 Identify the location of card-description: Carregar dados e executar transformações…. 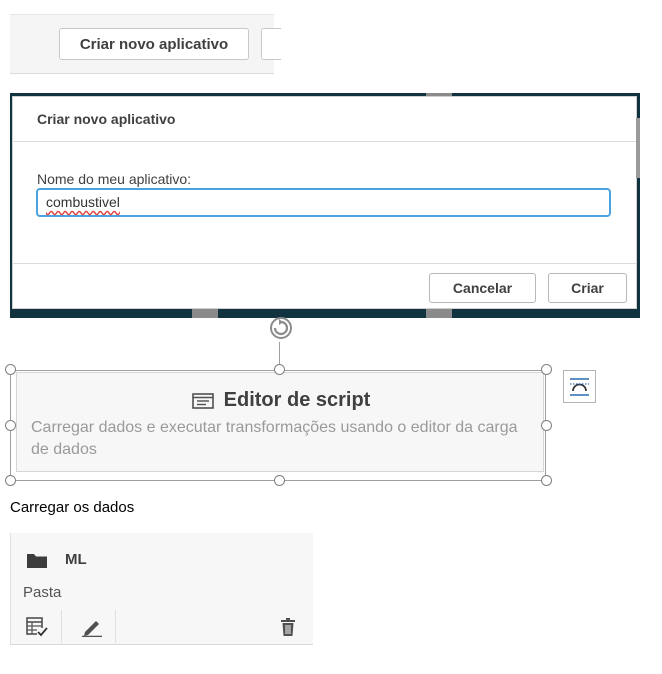
(274, 438).